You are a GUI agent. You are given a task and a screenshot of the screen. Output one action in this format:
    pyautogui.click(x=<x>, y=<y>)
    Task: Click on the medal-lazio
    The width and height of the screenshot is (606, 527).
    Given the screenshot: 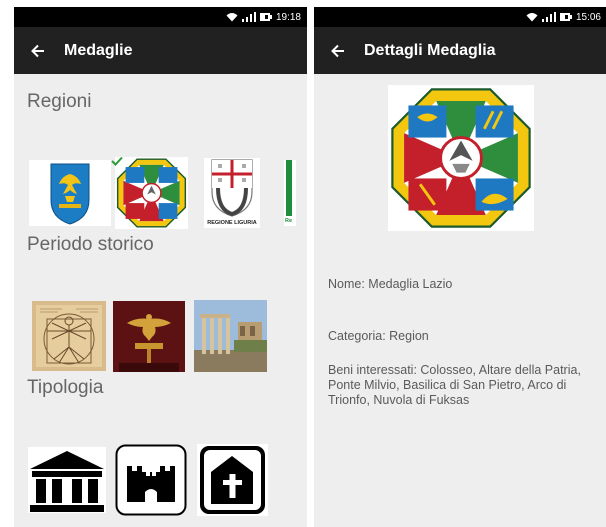 What is the action you would take?
    pyautogui.click(x=151, y=193)
    